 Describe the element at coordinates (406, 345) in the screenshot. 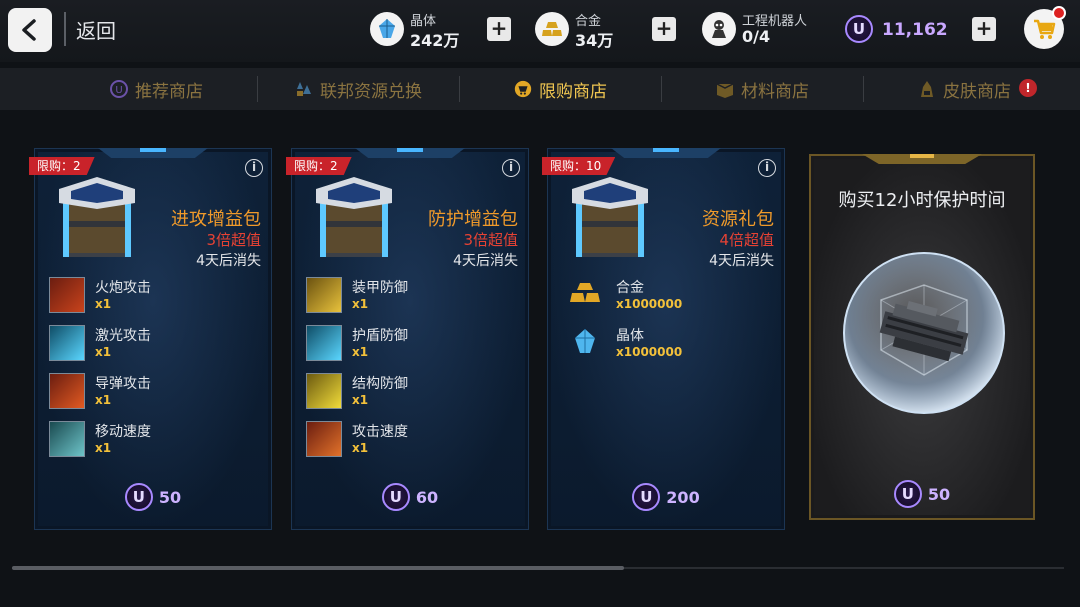

I see `list-item: 护盾防御 x1` at that location.